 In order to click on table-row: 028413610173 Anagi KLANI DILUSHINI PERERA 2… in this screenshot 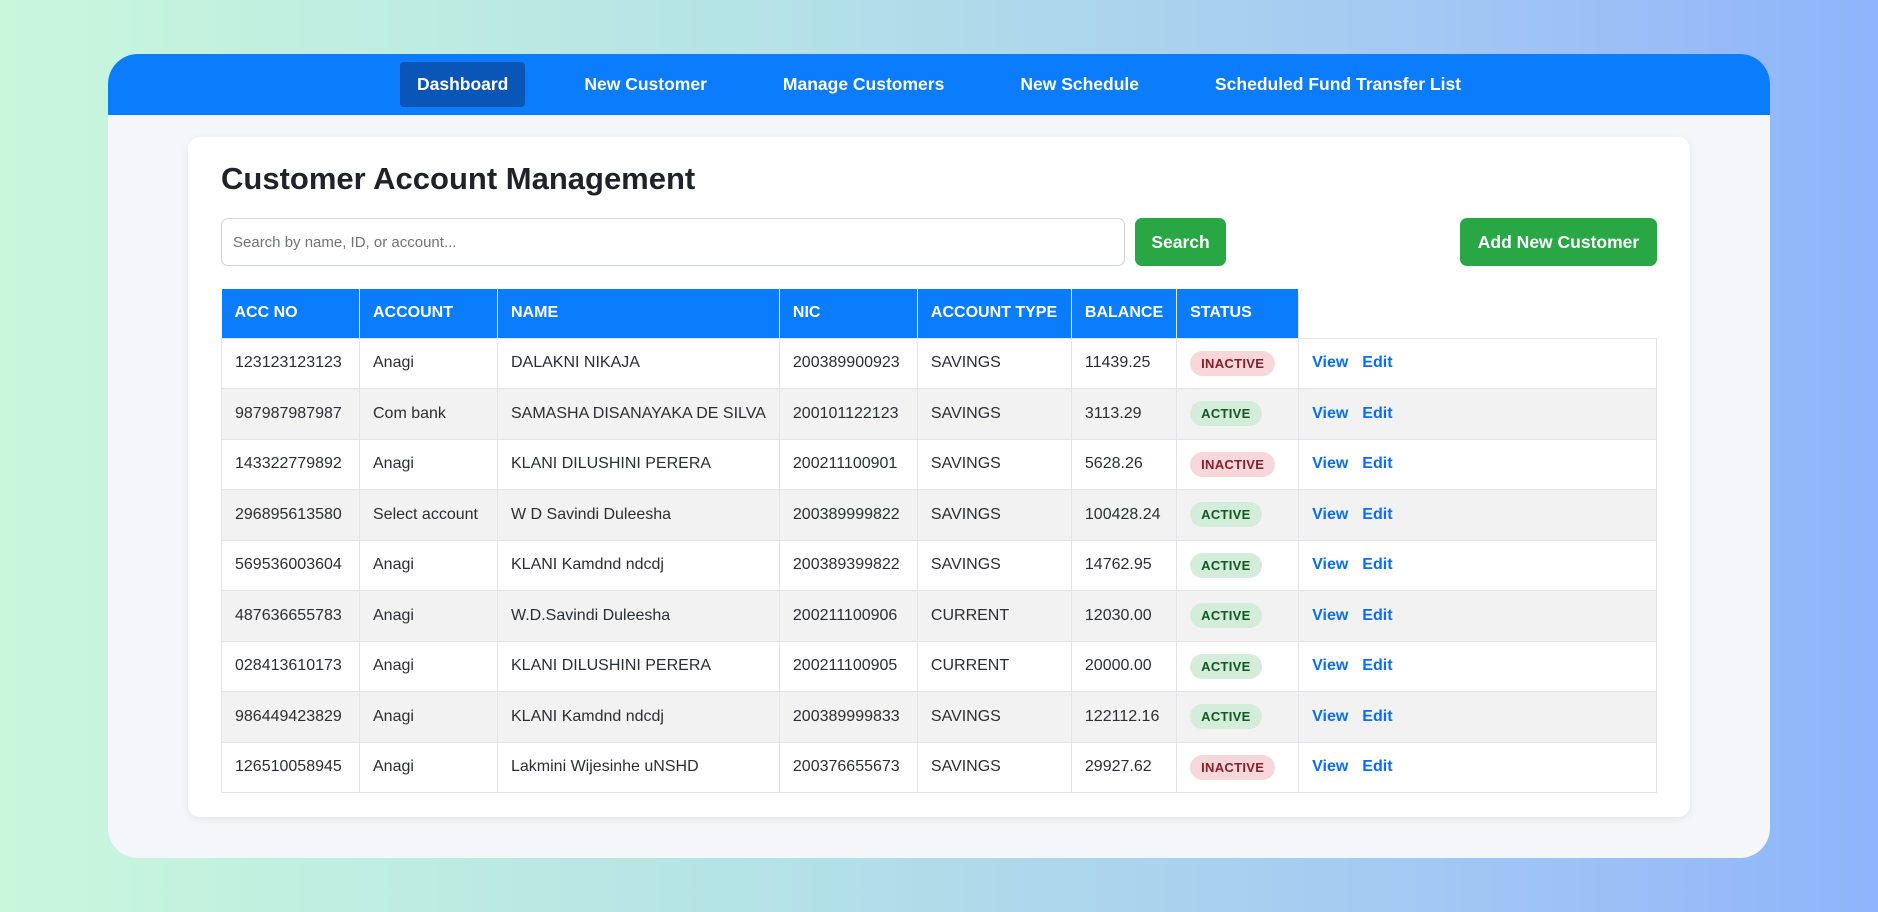, I will do `click(939, 666)`.